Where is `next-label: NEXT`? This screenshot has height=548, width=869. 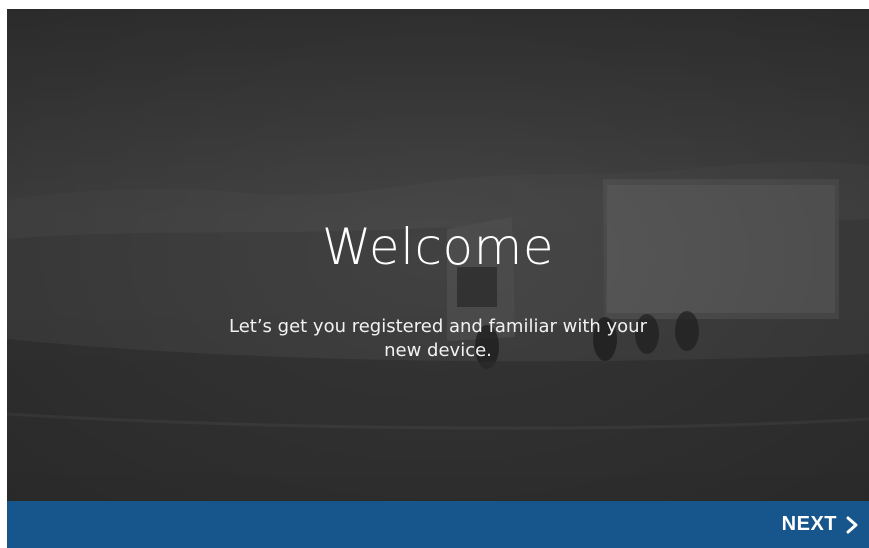
next-label: NEXT is located at coordinates (809, 524).